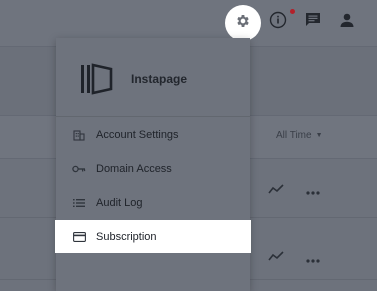  What do you see at coordinates (159, 79) in the screenshot?
I see `brand-name: Instapage` at bounding box center [159, 79].